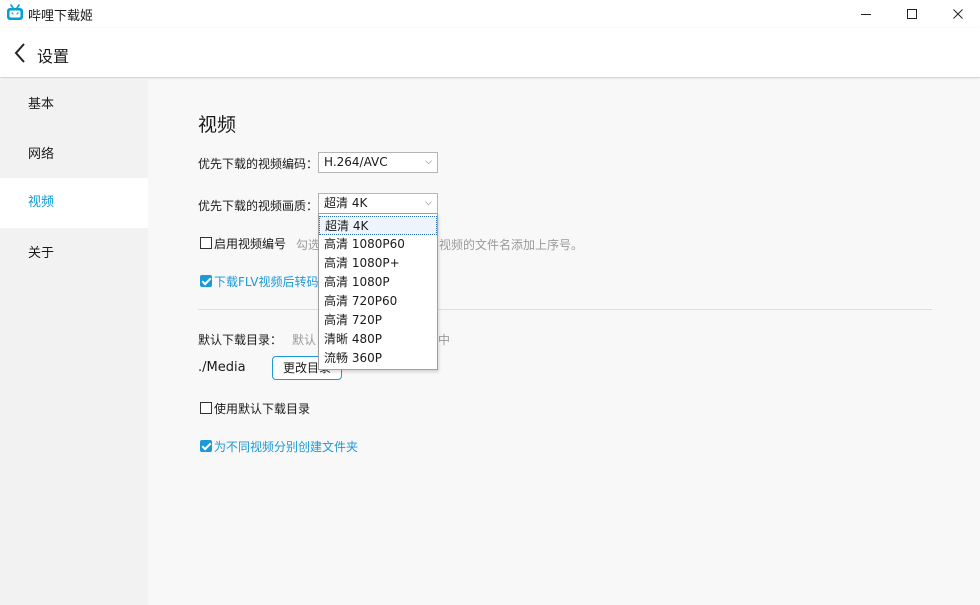 The width and height of the screenshot is (980, 605). I want to click on codec-select-value: H.264/AVC, so click(356, 162).